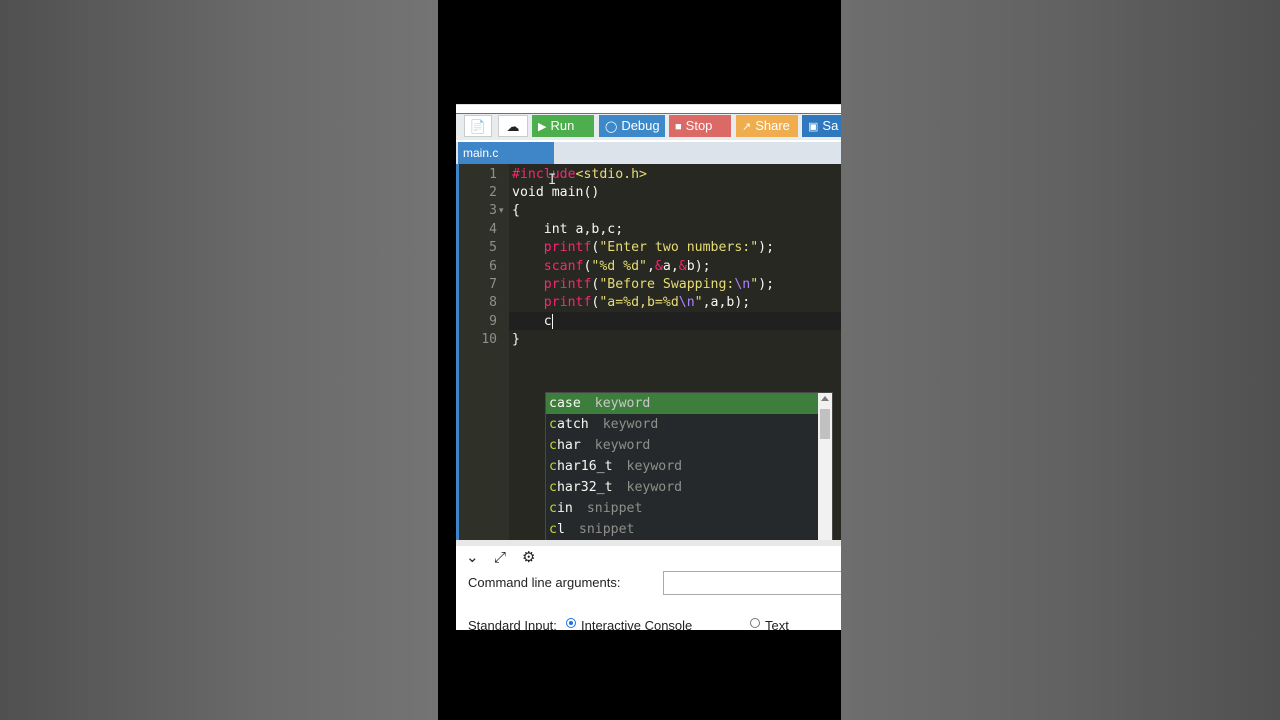  Describe the element at coordinates (637, 624) in the screenshot. I see `interactive-console-label: Interactive Console` at that location.